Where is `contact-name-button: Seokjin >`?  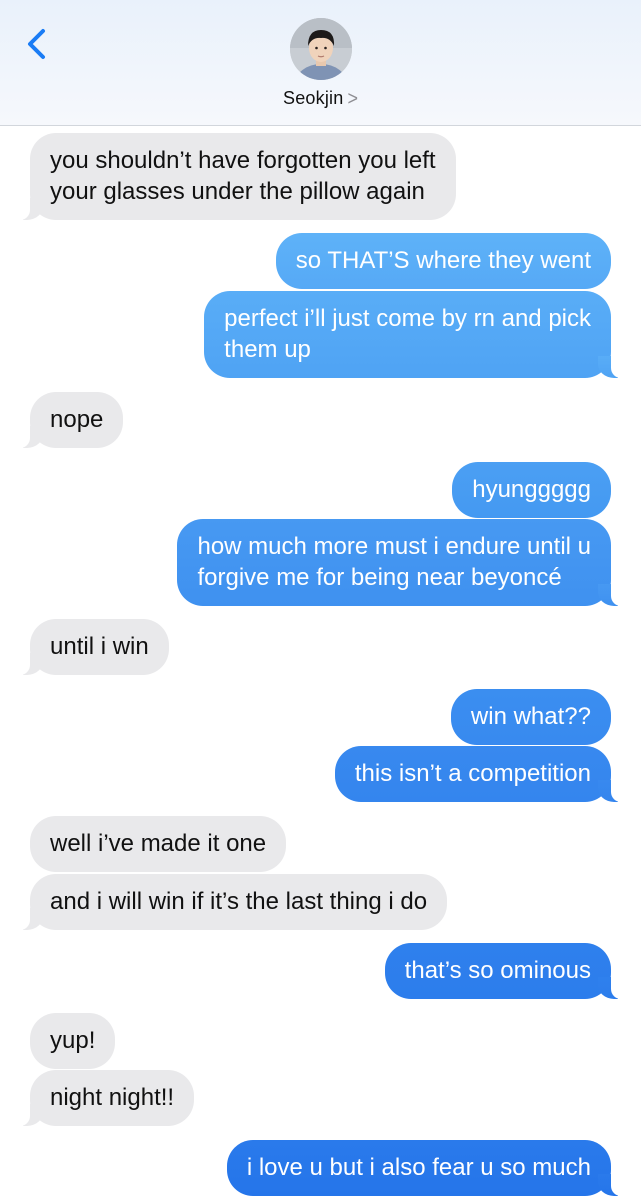
contact-name-button: Seokjin > is located at coordinates (320, 98).